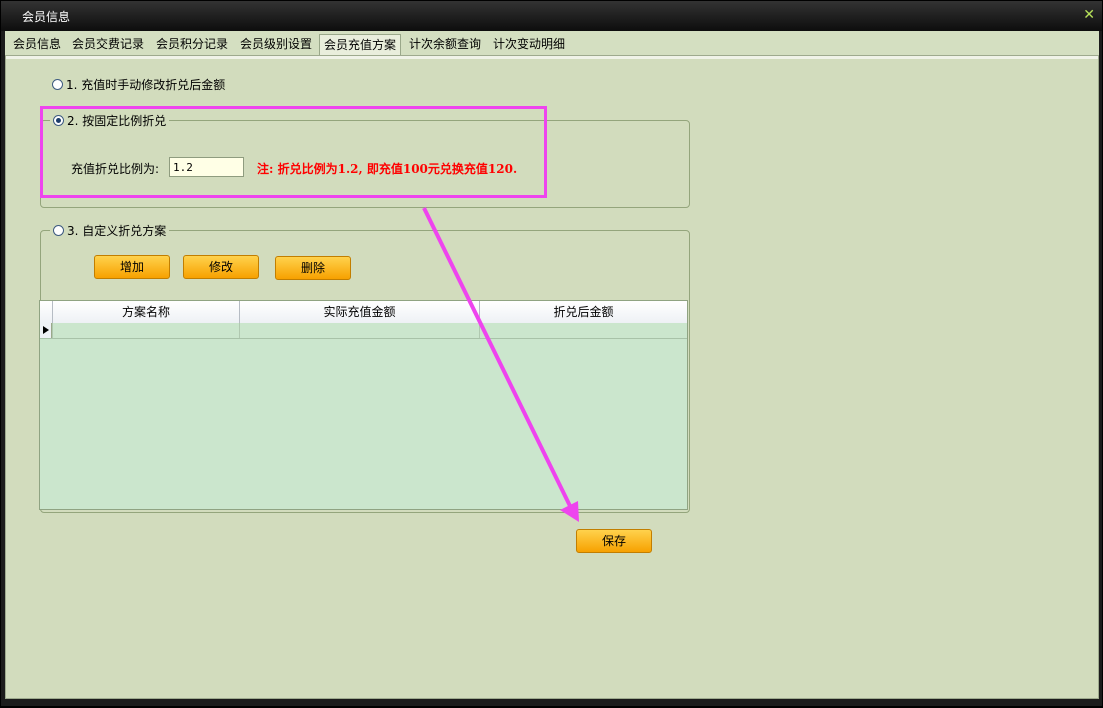  Describe the element at coordinates (276, 44) in the screenshot. I see `tab-level-settings: 会员级别设置` at that location.